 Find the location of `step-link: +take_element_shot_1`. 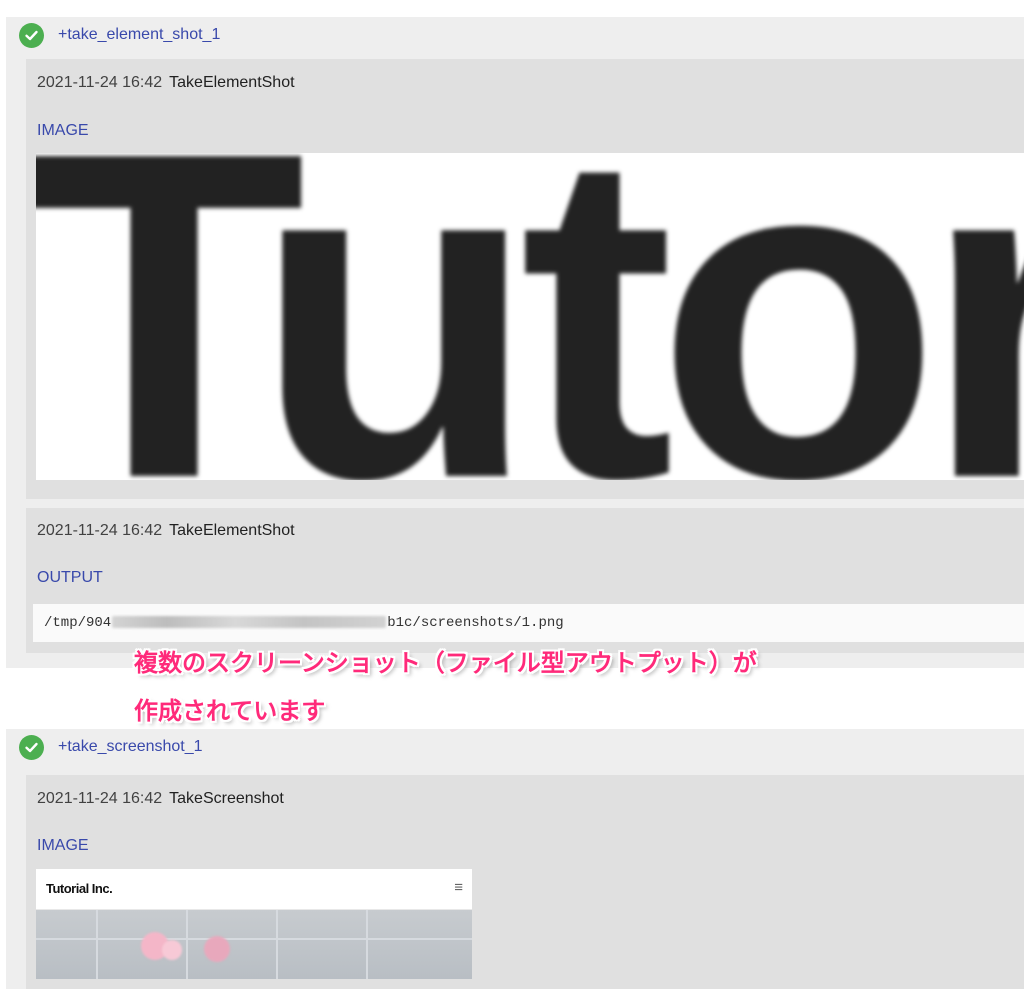

step-link: +take_element_shot_1 is located at coordinates (139, 35).